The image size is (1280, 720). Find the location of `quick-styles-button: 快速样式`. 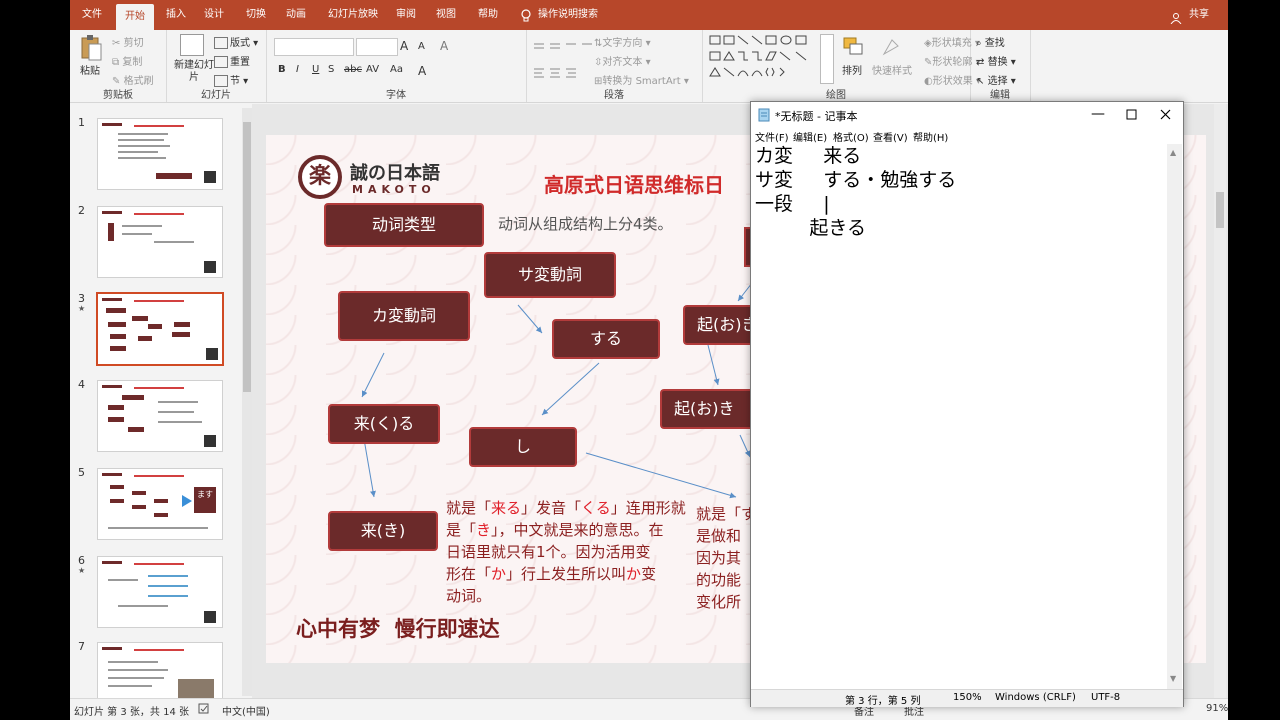

quick-styles-button: 快速样式 is located at coordinates (892, 69).